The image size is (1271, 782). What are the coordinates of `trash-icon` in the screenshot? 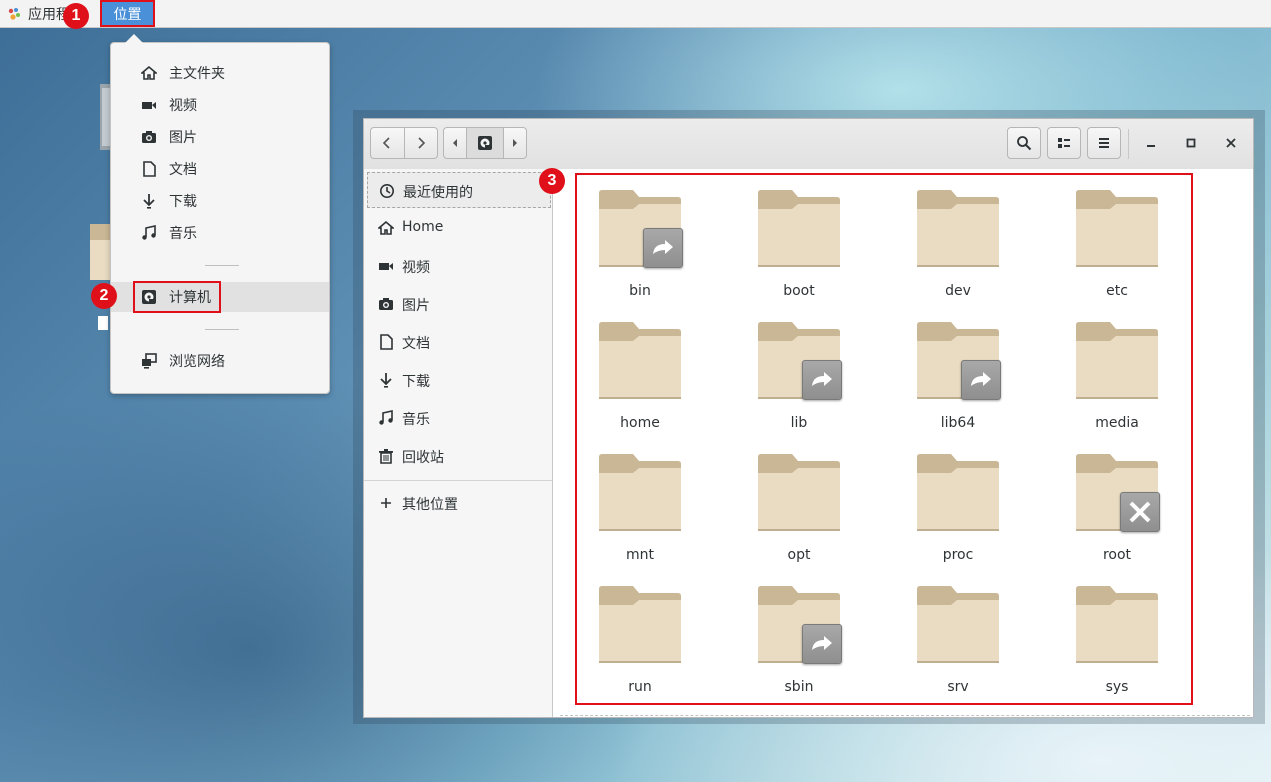 It's located at (386, 456).